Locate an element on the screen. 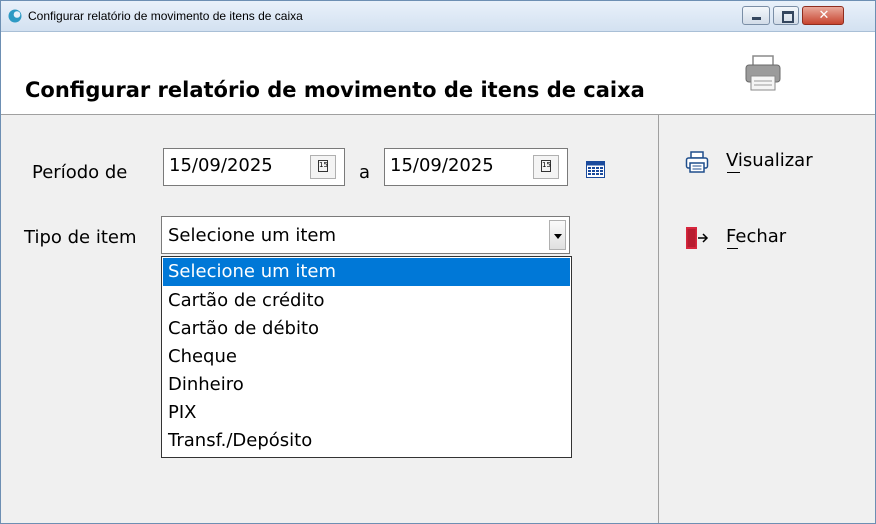 This screenshot has width=876, height=524. maximize-button is located at coordinates (786, 15).